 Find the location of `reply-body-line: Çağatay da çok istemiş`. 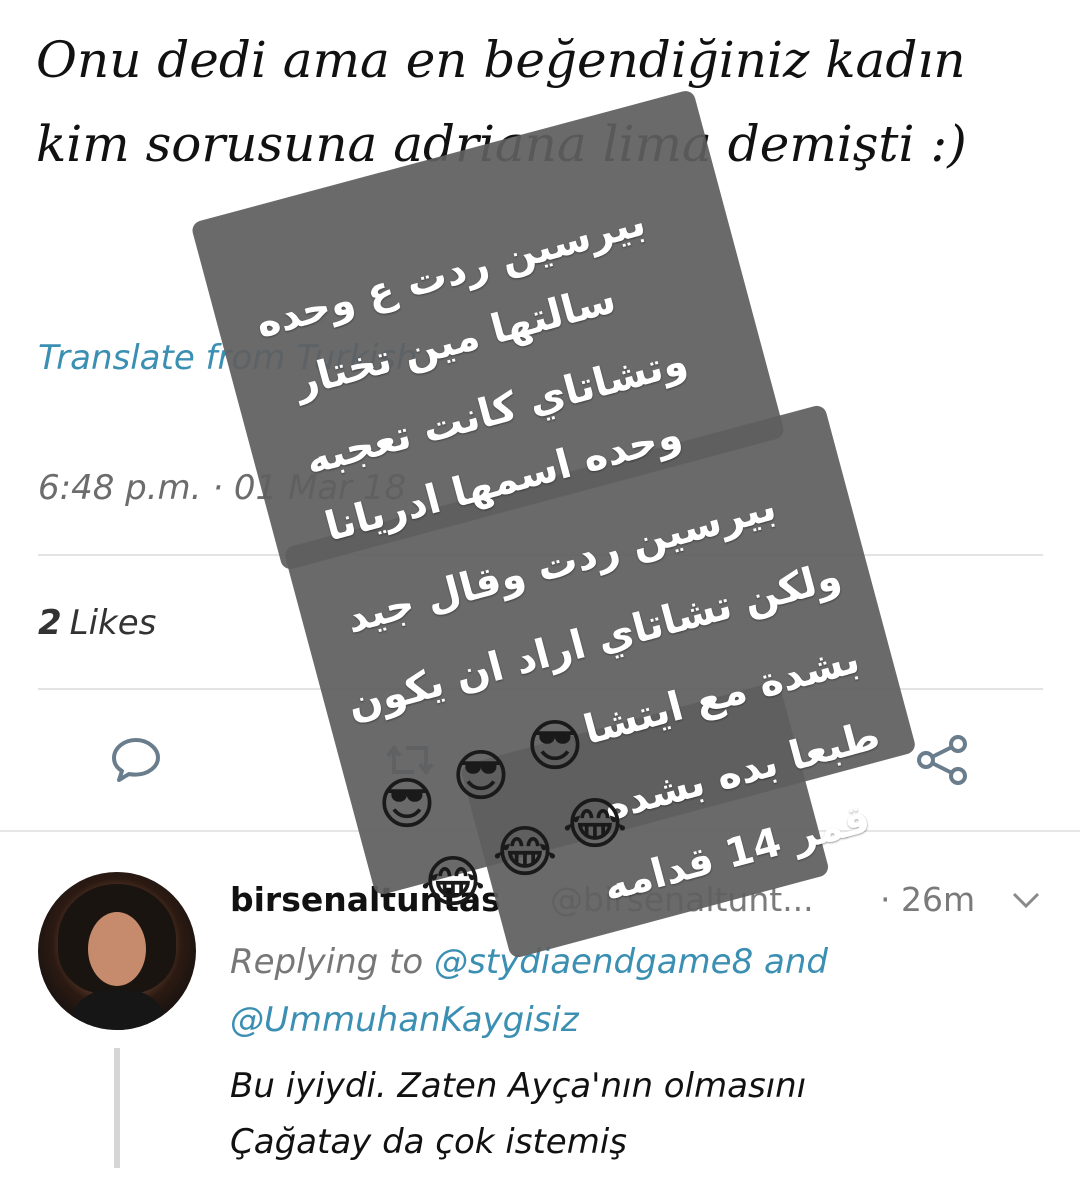

reply-body-line: Çağatay da çok istemiş is located at coordinates (428, 1142).